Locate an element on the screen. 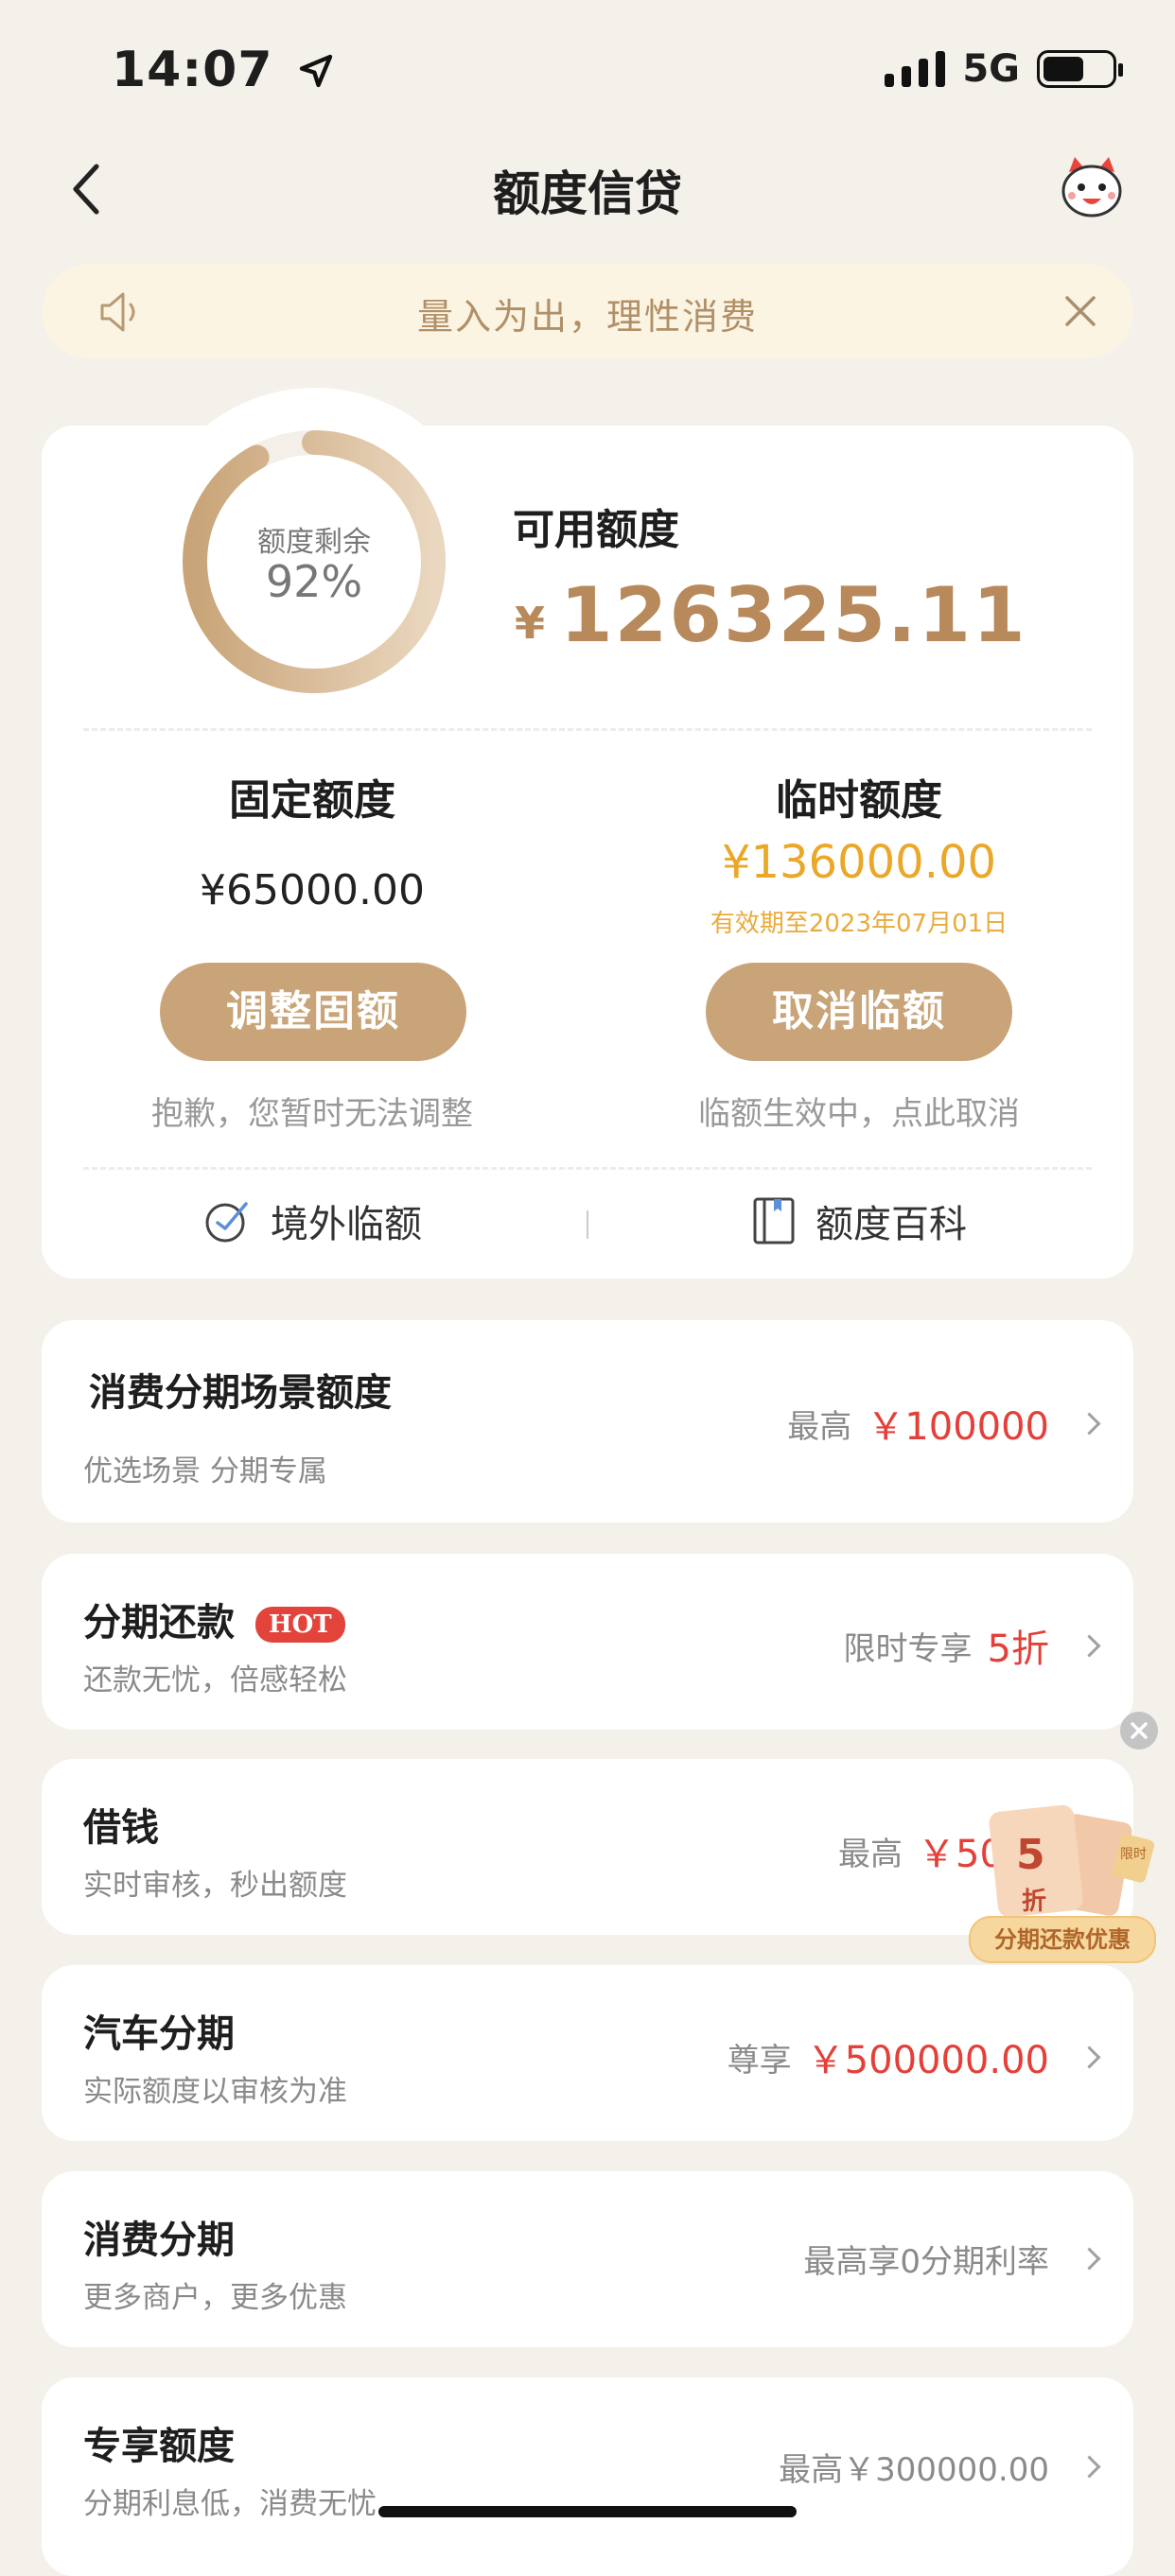 Image resolution: width=1175 pixels, height=2576 pixels. row-prefix: 最高享0分期利率 is located at coordinates (926, 2262).